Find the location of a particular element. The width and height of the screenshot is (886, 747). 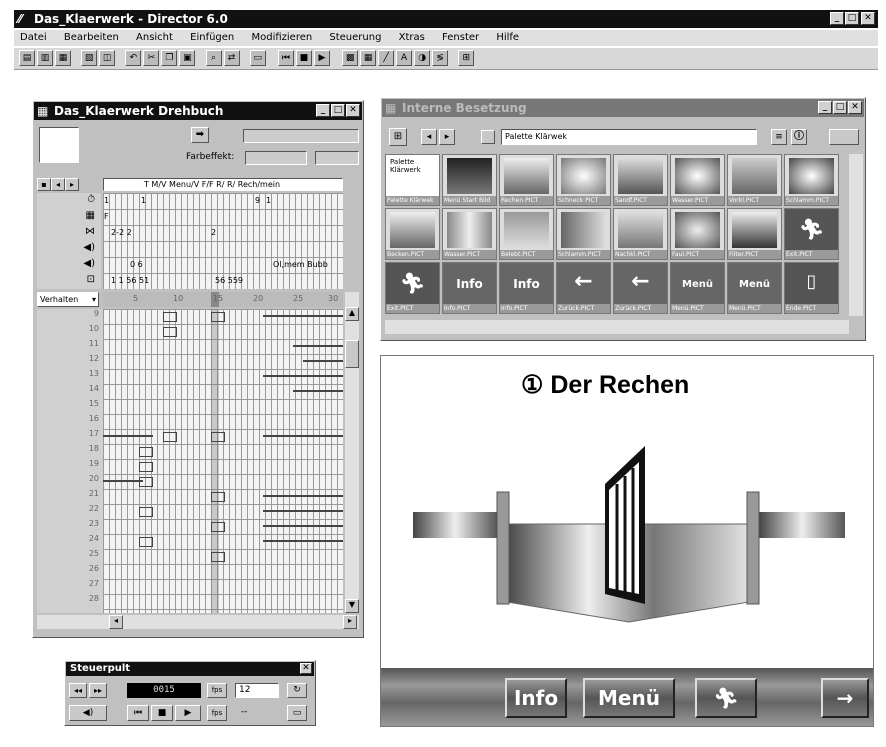

tempo-channel-icon: ⏱ is located at coordinates (91, 199).